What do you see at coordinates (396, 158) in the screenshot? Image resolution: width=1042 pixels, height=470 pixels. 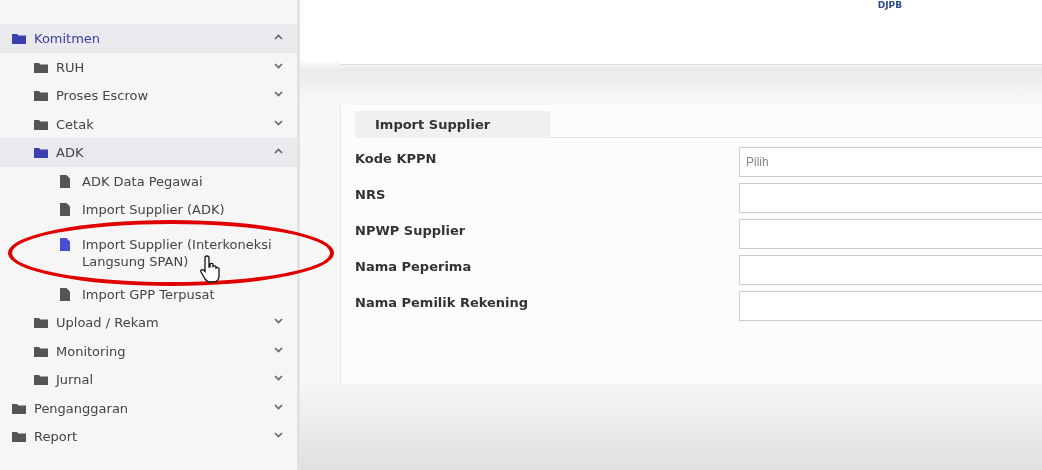 I see `field-label: Kode KPPN` at bounding box center [396, 158].